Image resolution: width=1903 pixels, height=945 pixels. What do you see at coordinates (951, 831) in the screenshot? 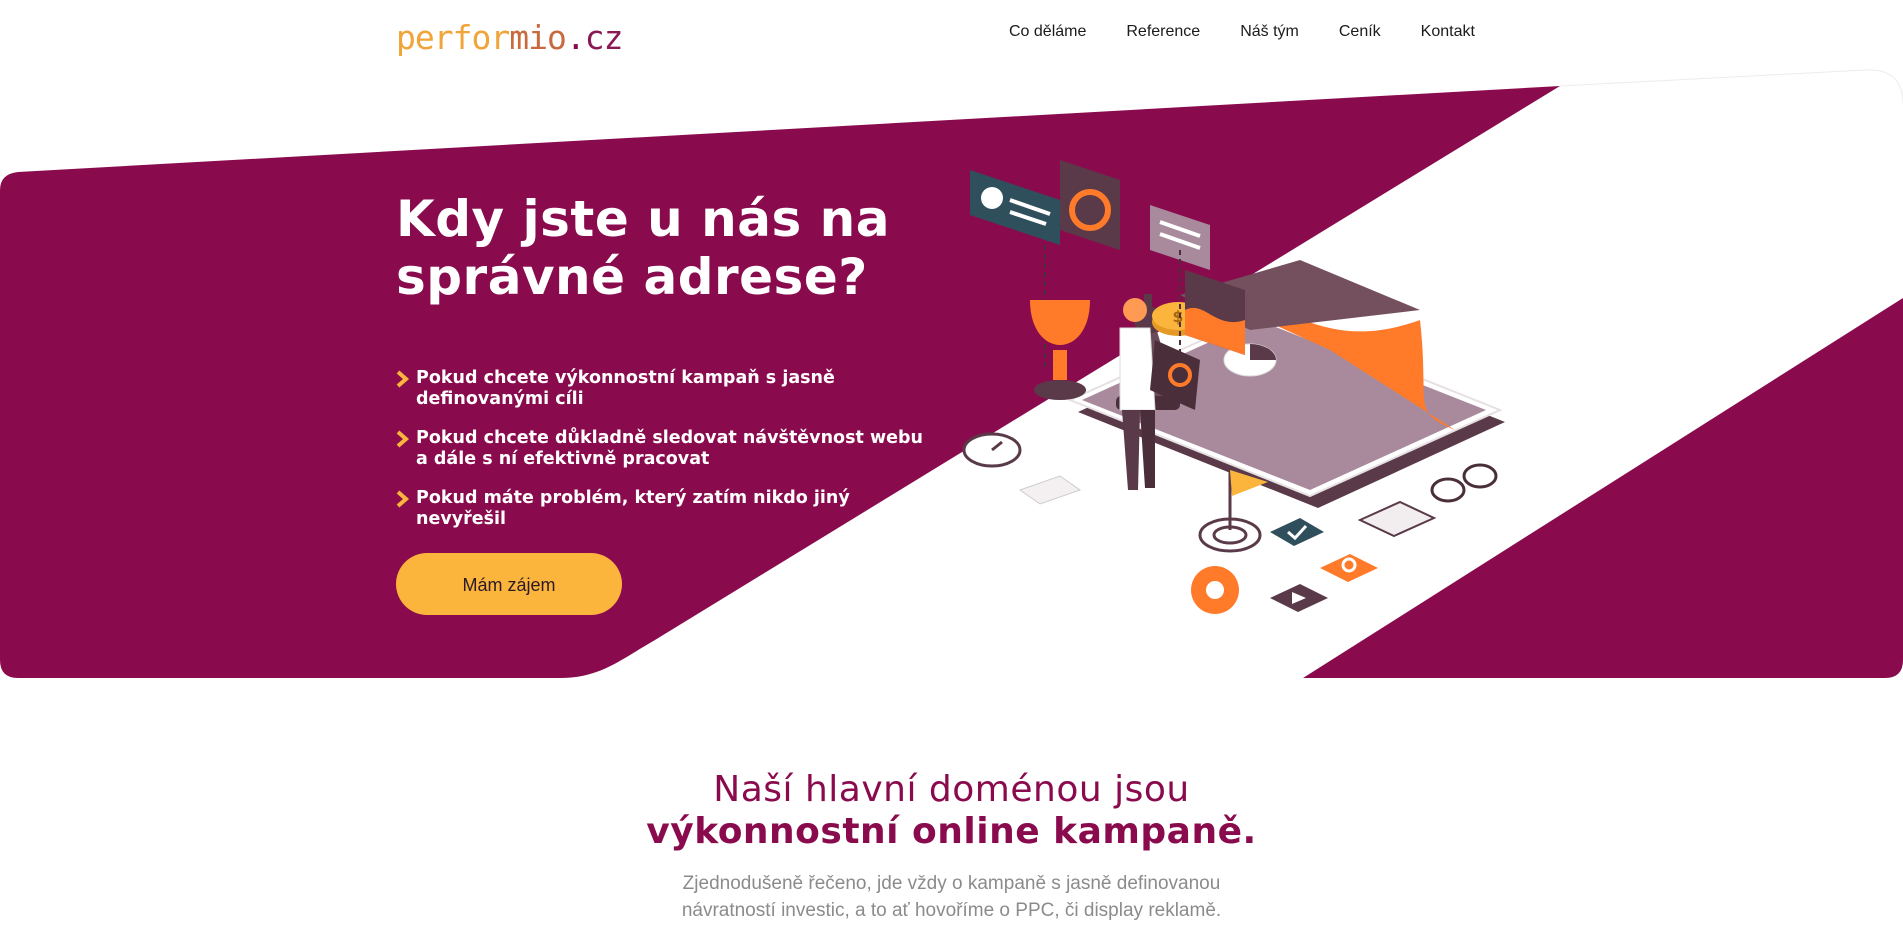
I see `domain-heading-line-2: výkonnostní online kampaně.` at bounding box center [951, 831].